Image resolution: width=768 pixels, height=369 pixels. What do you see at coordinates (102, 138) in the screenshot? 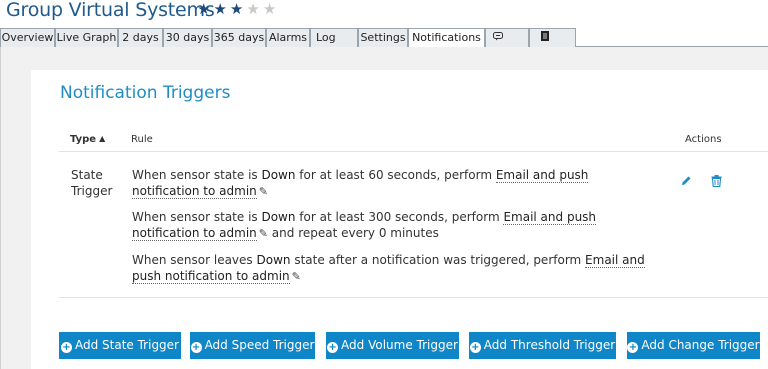
I see `sort-ascending-icon: ▲` at bounding box center [102, 138].